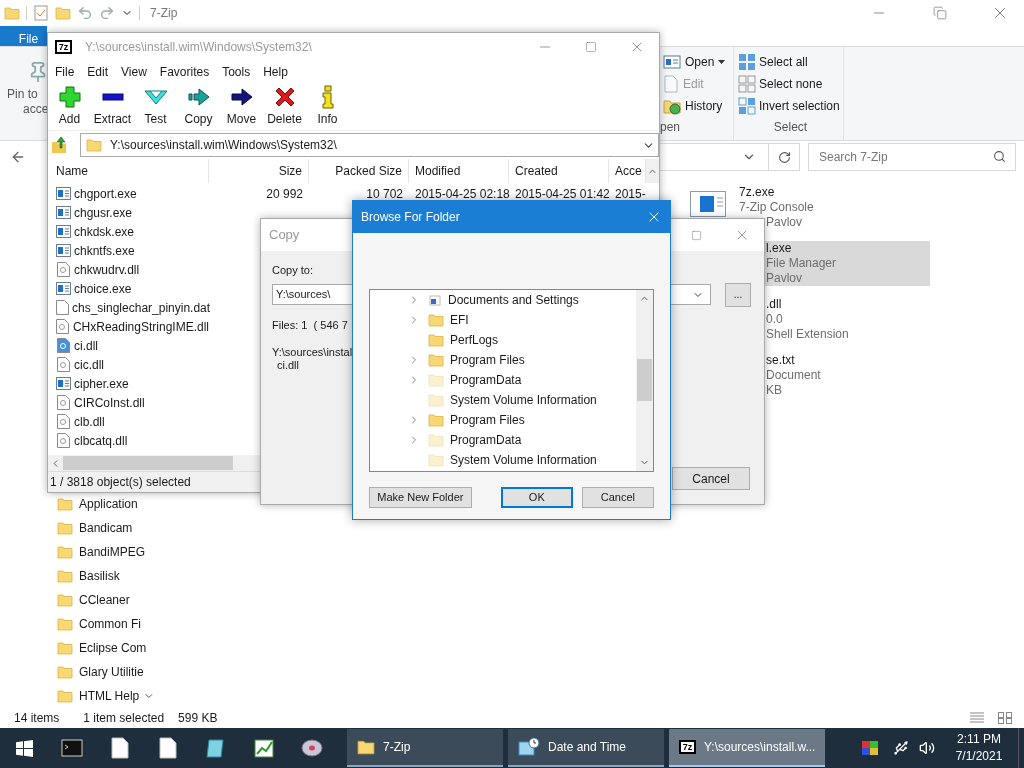  I want to click on restore-button, so click(940, 13).